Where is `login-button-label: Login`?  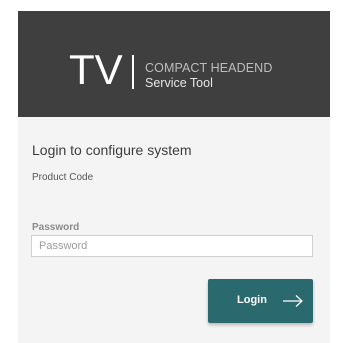
login-button-label: Login is located at coordinates (252, 300).